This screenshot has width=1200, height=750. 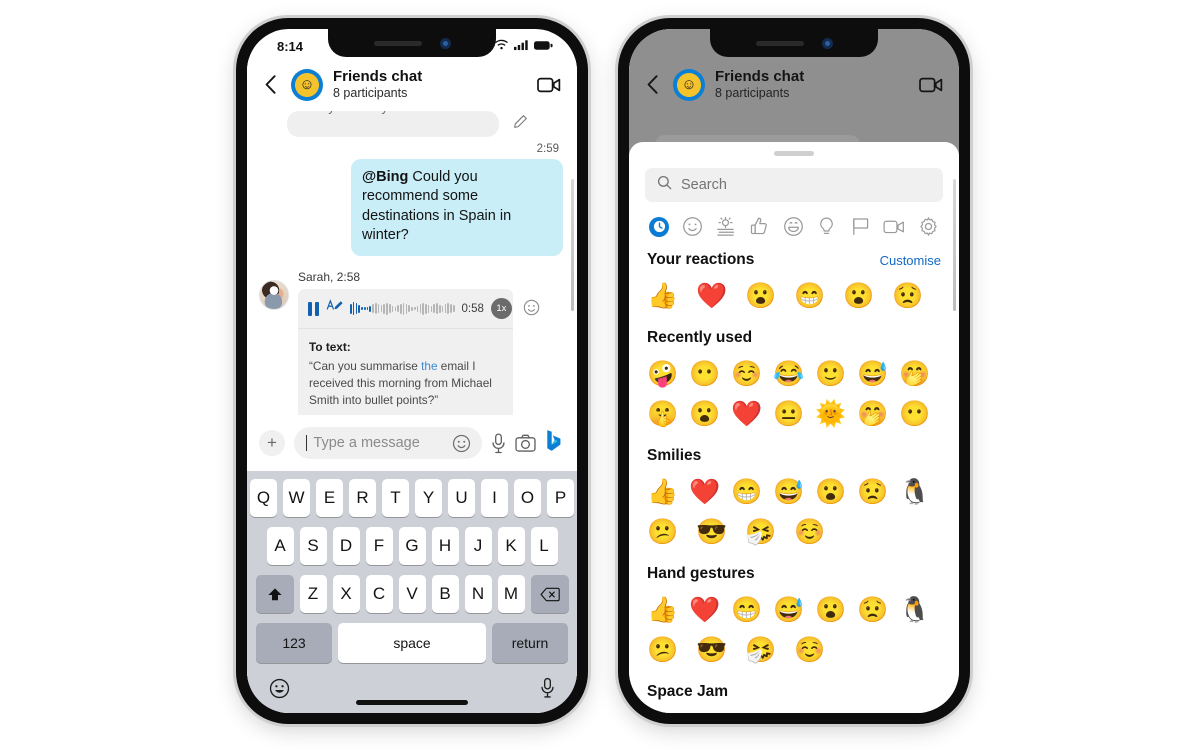 I want to click on chat-scrollbar, so click(x=572, y=245).